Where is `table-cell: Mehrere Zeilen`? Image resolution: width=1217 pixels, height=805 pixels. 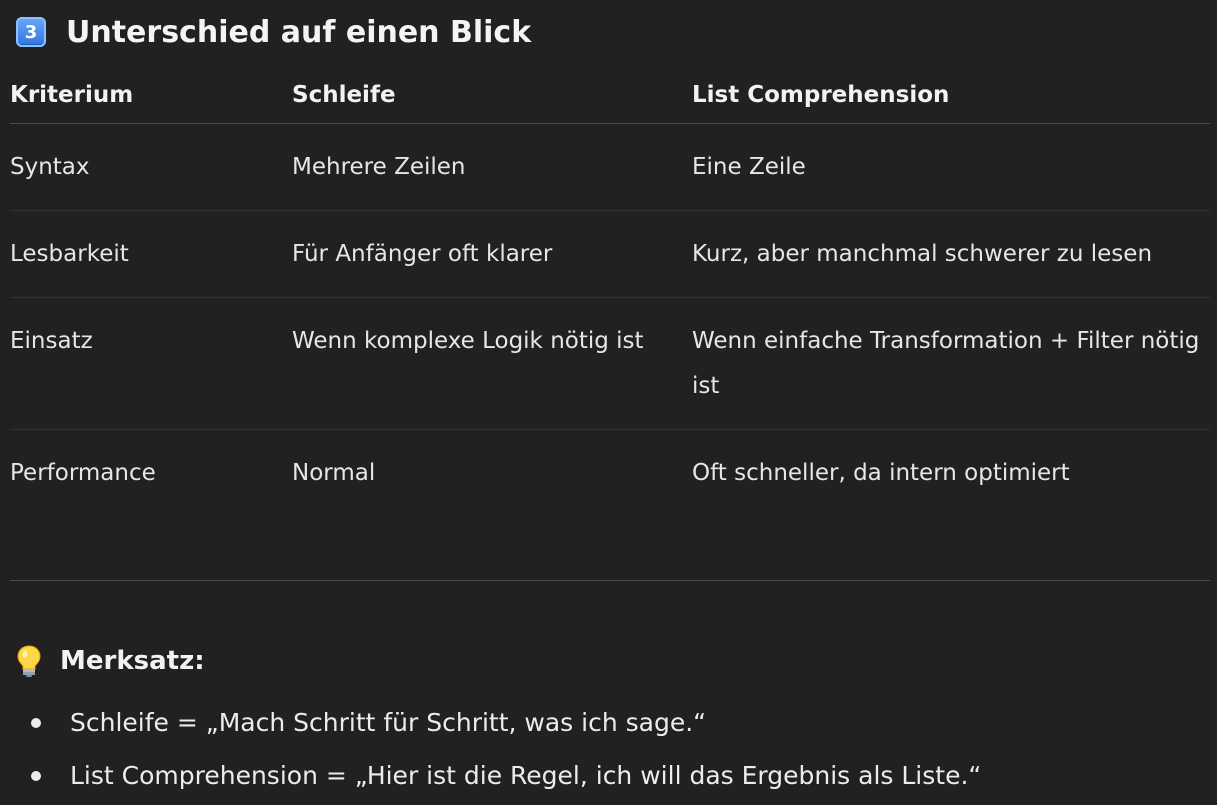 table-cell: Mehrere Zeilen is located at coordinates (492, 167).